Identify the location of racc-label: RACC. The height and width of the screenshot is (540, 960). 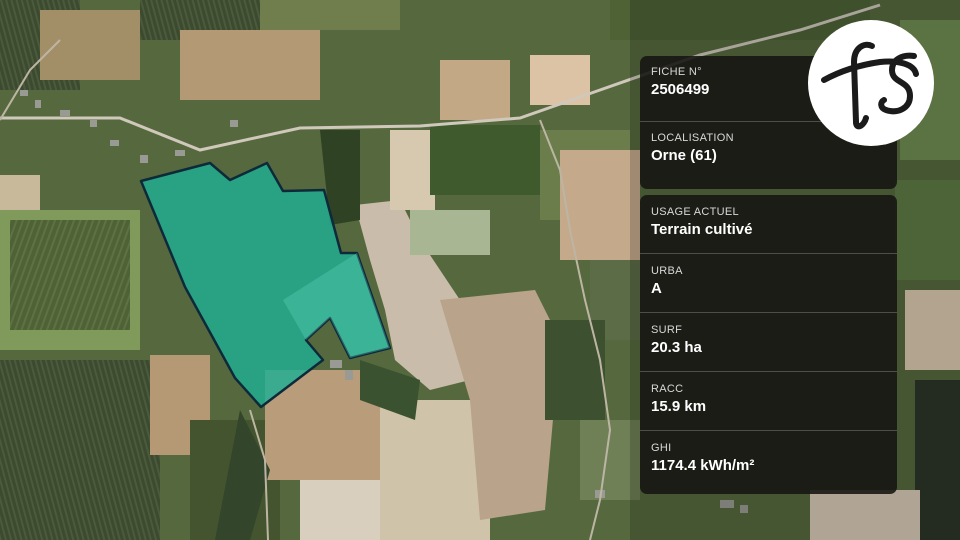
(667, 389).